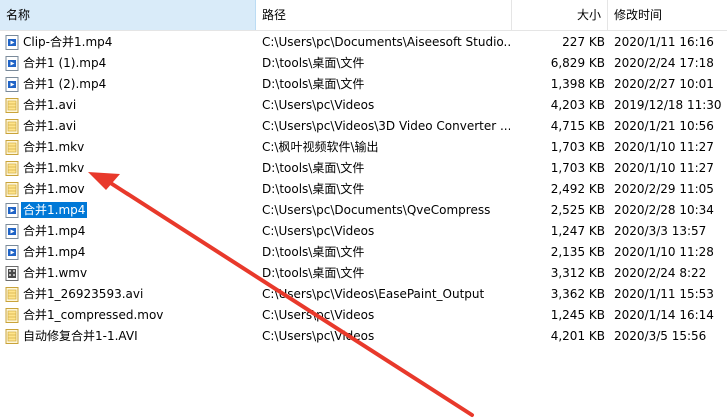 The image size is (727, 419). What do you see at coordinates (83, 294) in the screenshot?
I see `file-name: 合并1_26923593.avi` at bounding box center [83, 294].